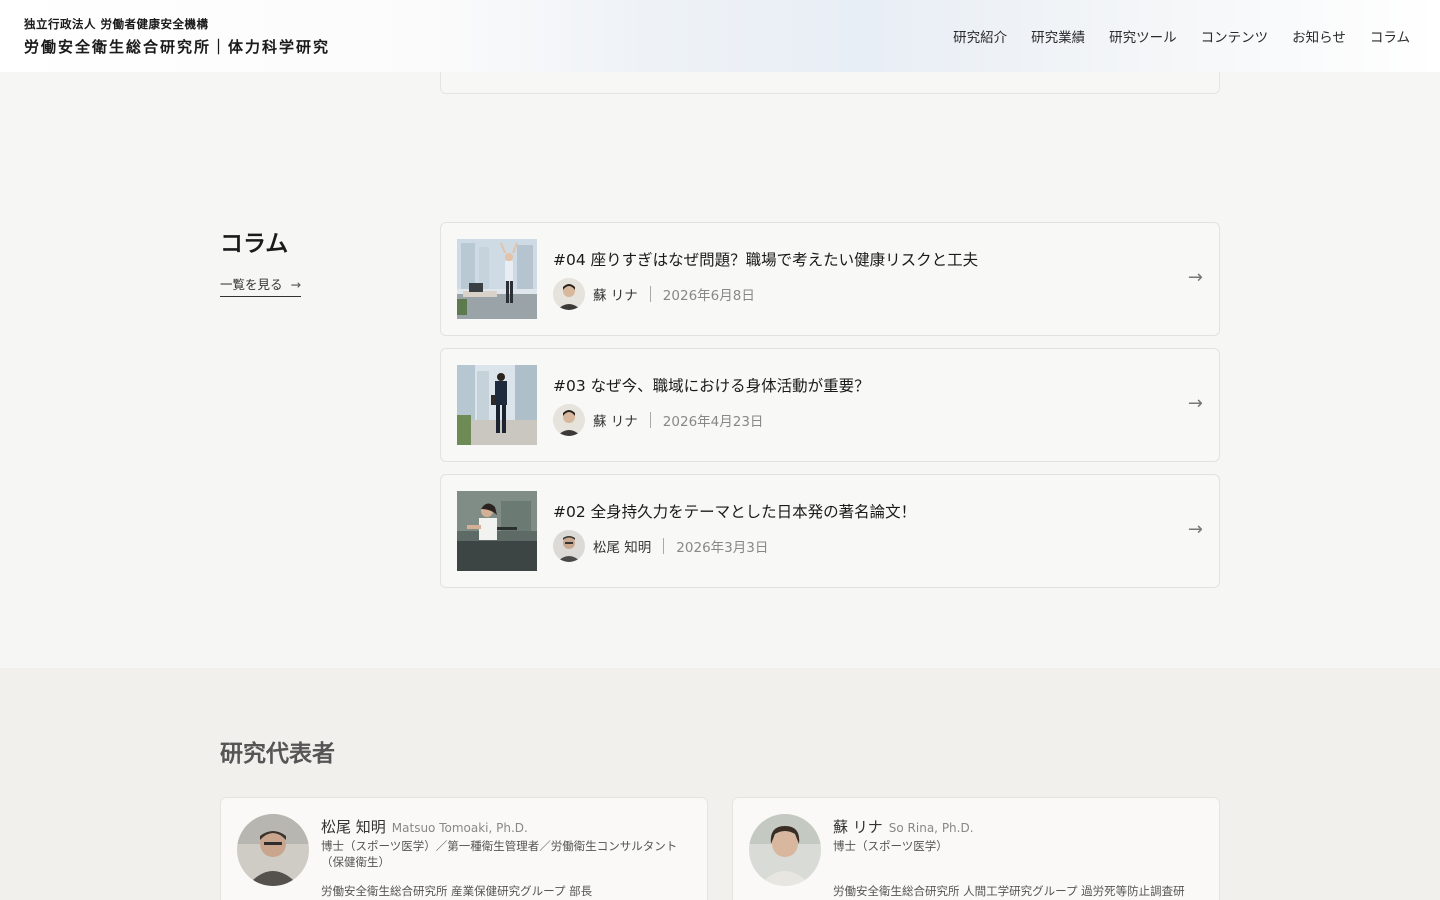 Image resolution: width=1440 pixels, height=900 pixels. What do you see at coordinates (708, 296) in the screenshot?
I see `post-date: 2026年6月8日` at bounding box center [708, 296].